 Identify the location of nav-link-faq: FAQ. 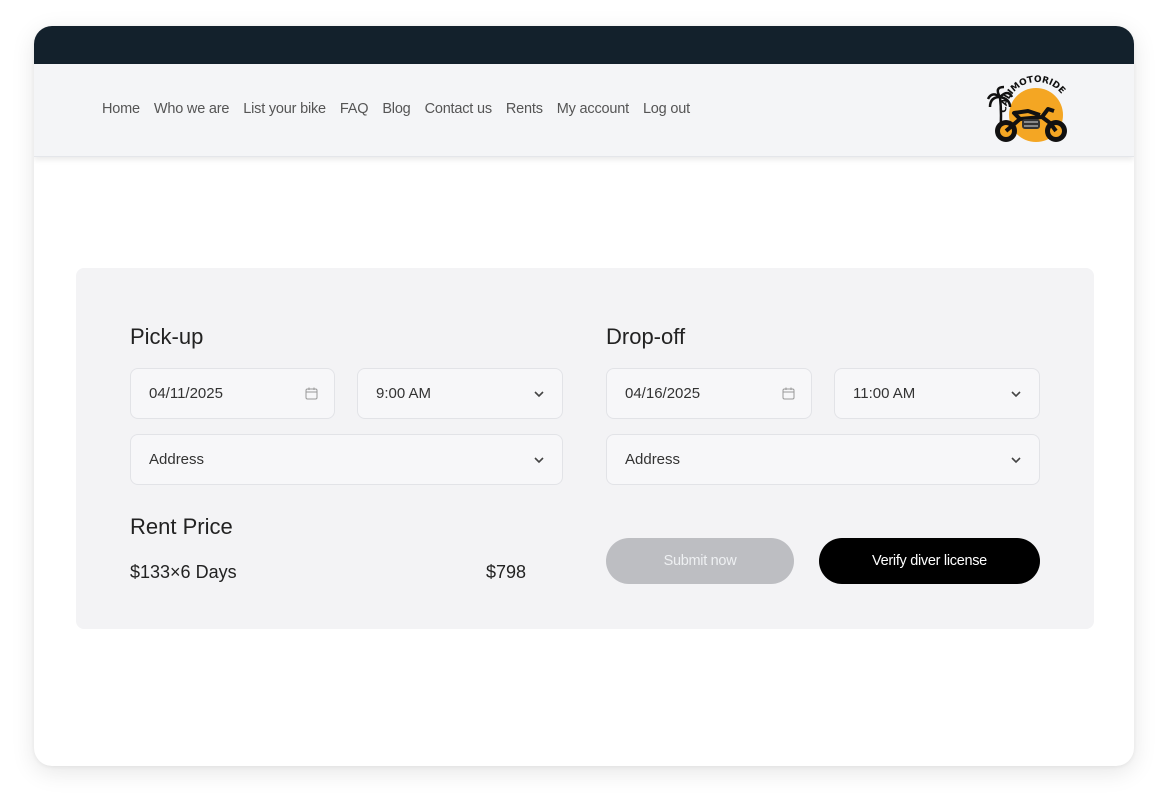
(354, 109).